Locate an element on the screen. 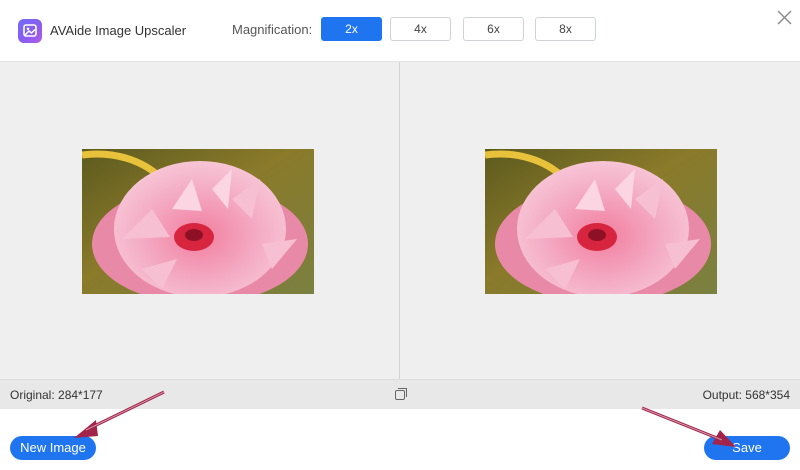  info-bar: Original: 284*177 Output: 568*354 is located at coordinates (400, 394).